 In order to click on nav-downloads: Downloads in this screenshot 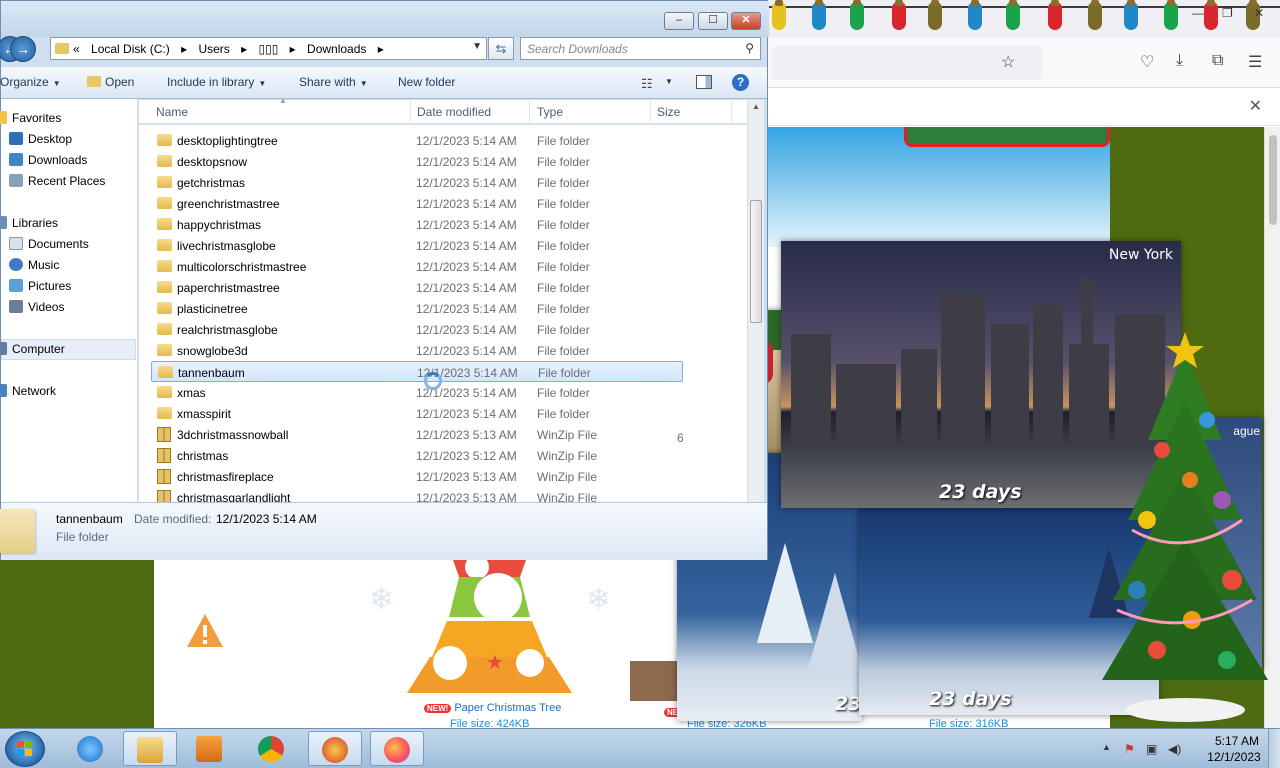, I will do `click(48, 160)`.